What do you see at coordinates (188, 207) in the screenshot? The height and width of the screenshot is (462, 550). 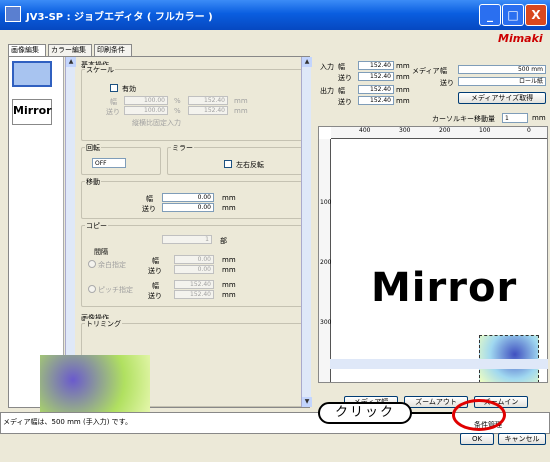 I see `move-feed-field: 0.00` at bounding box center [188, 207].